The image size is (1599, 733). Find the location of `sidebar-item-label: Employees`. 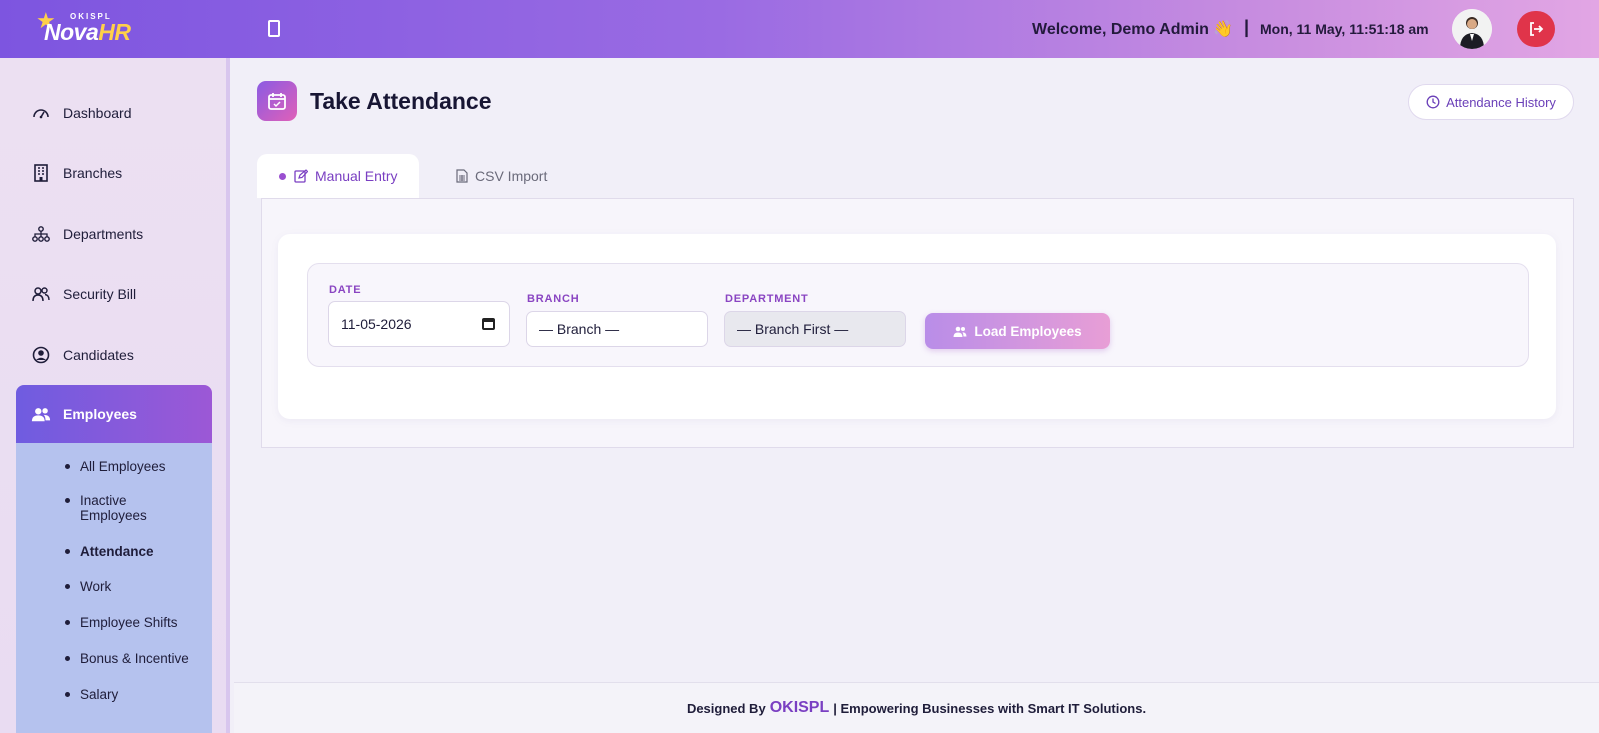

sidebar-item-label: Employees is located at coordinates (100, 414).